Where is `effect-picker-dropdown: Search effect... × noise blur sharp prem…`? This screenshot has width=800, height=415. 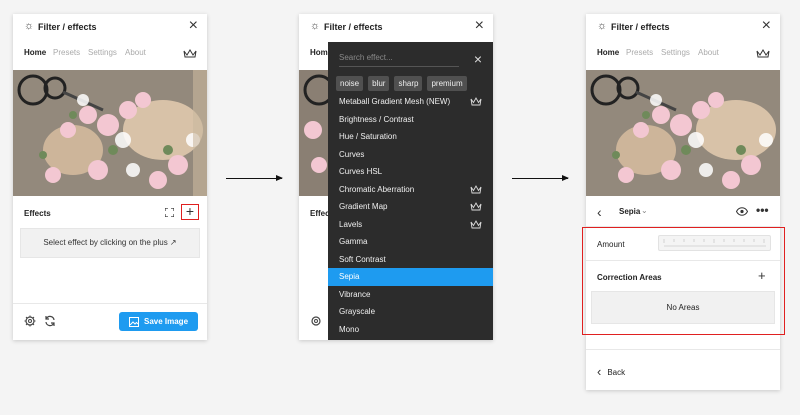
effect-picker-dropdown: Search effect... × noise blur sharp prem… is located at coordinates (410, 191).